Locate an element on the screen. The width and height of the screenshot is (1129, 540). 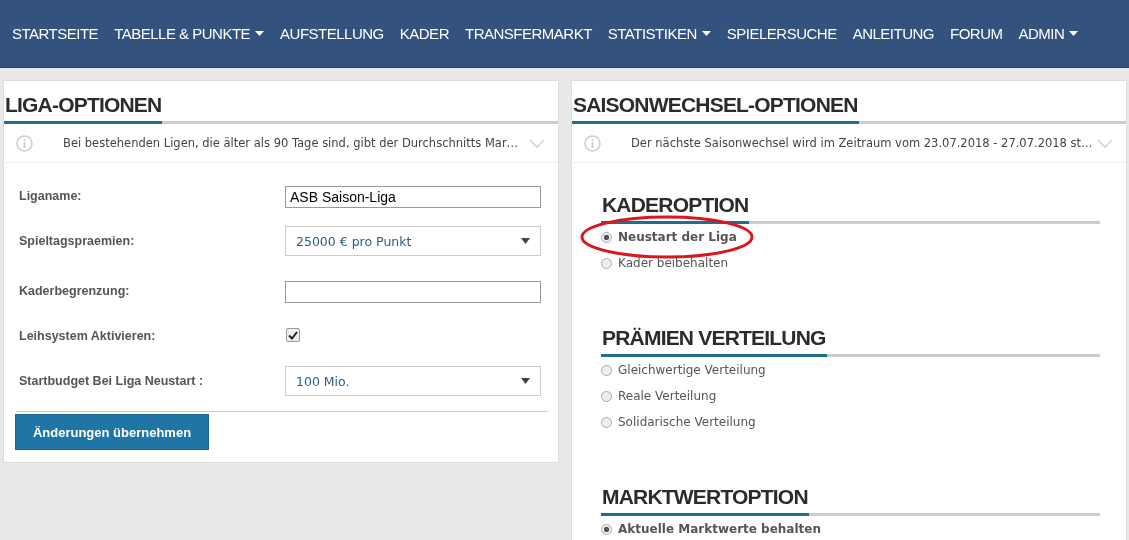
nav-link: STATISTIKEN is located at coordinates (659, 33).